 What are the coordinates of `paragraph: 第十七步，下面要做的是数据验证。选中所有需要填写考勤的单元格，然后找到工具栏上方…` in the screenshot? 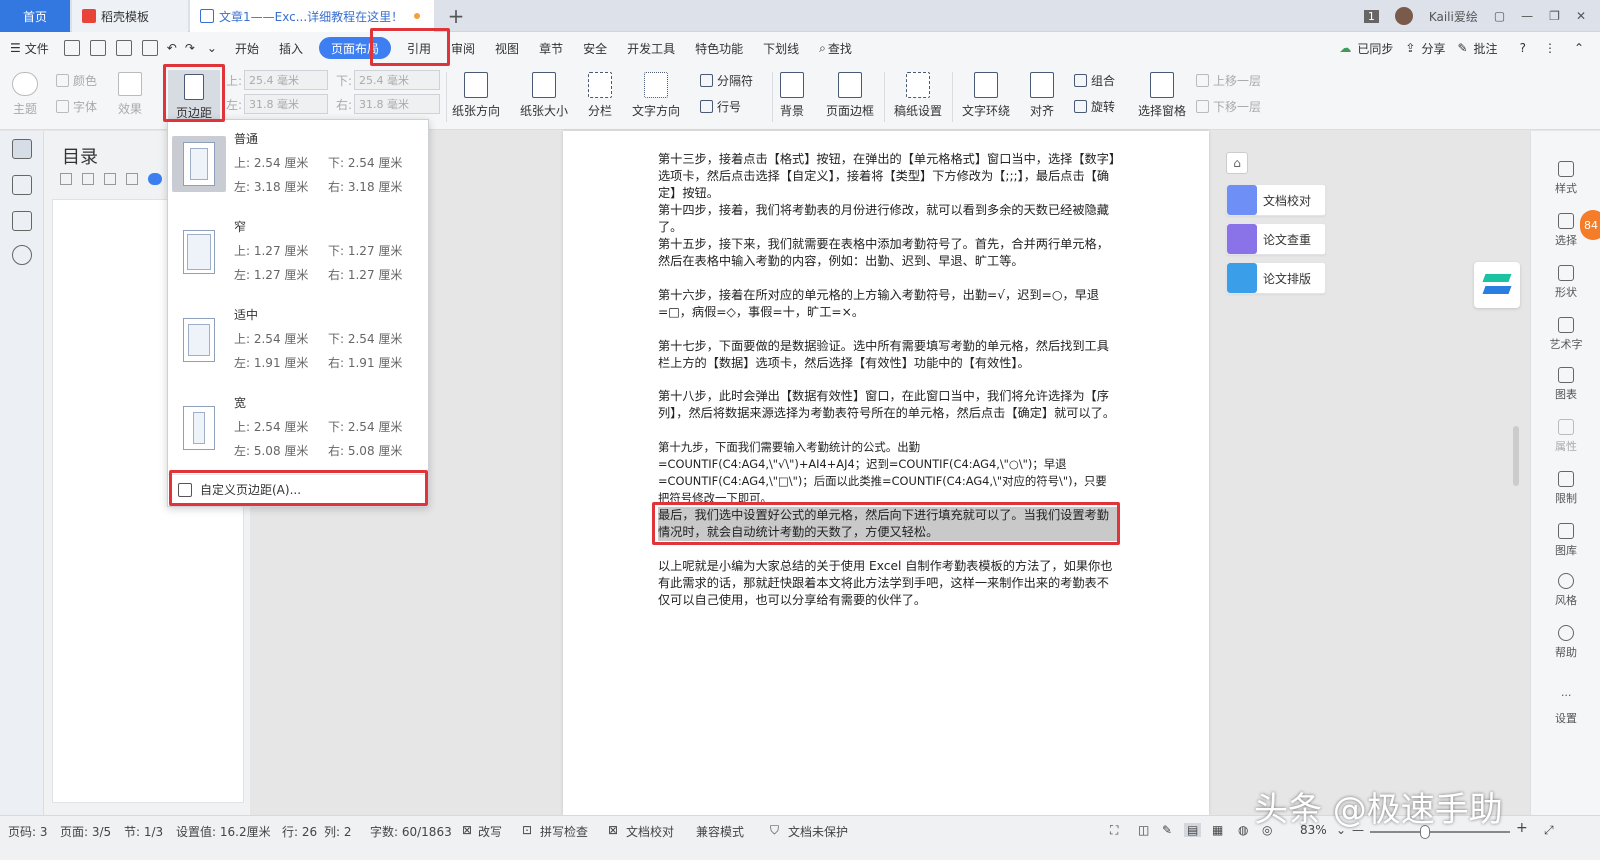 It's located at (888, 355).